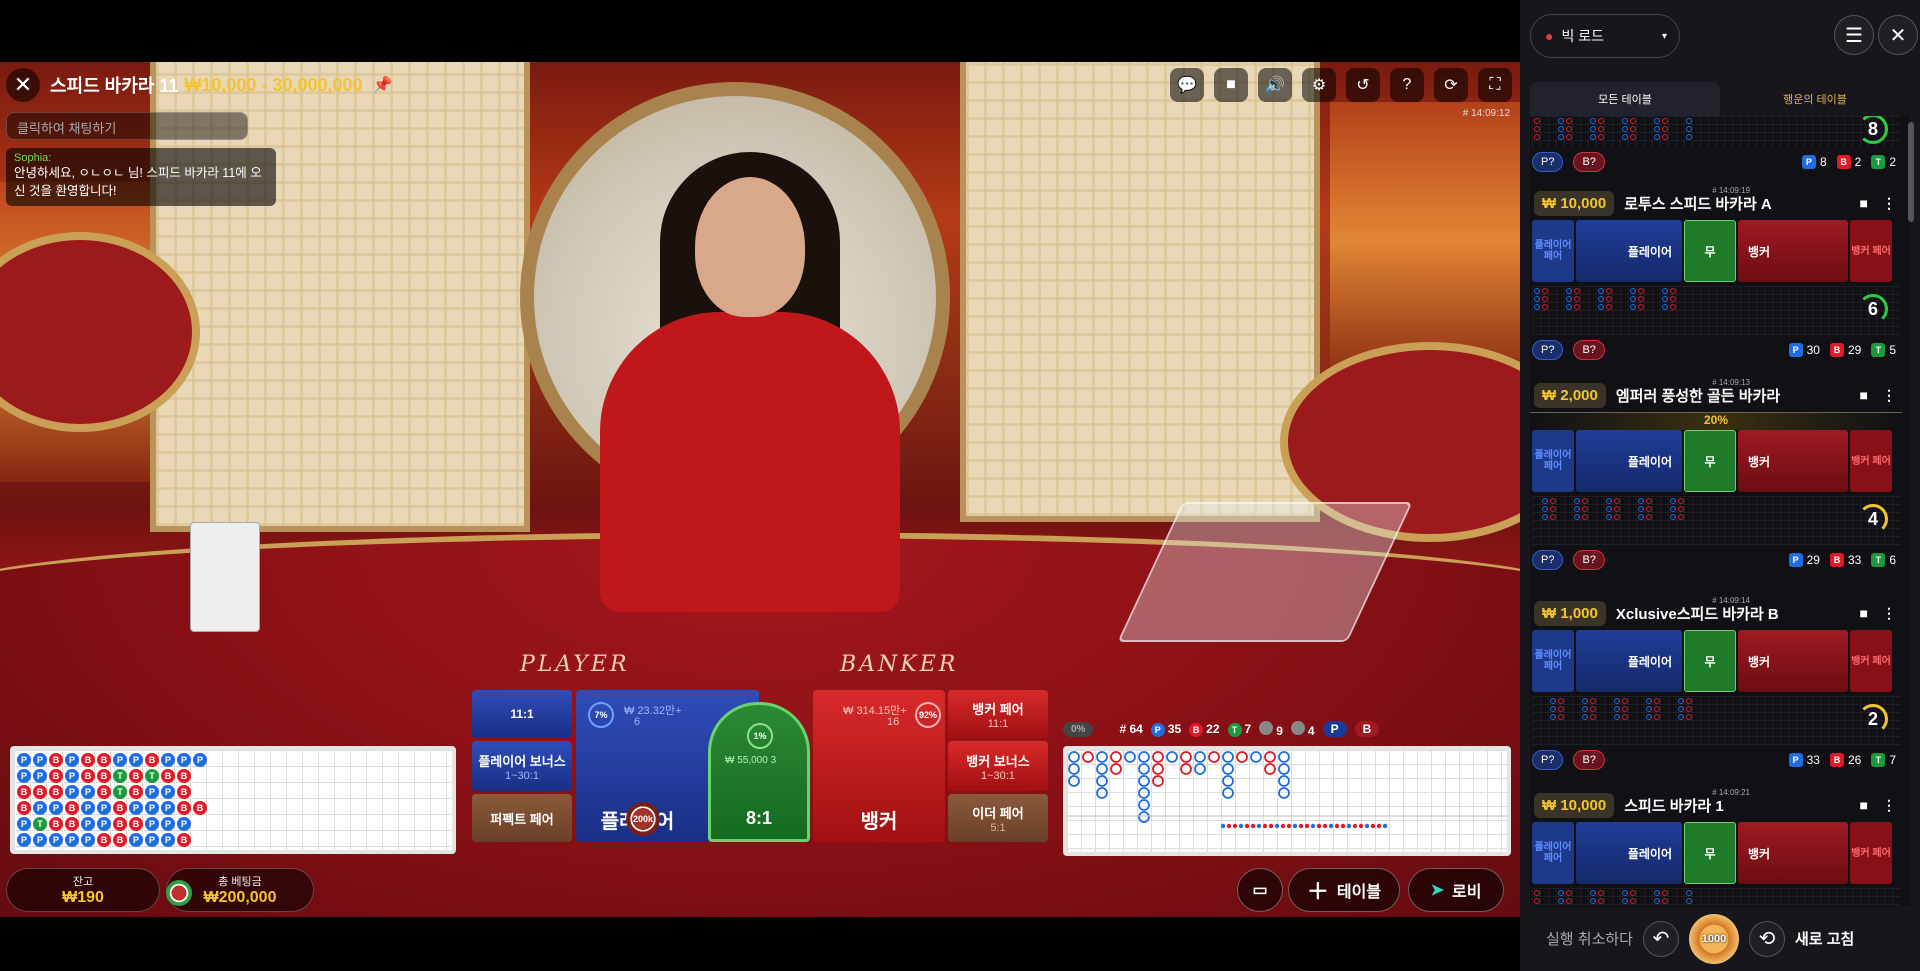 Image resolution: width=1920 pixels, height=971 pixels. I want to click on ask-banker-button: B, so click(1367, 729).